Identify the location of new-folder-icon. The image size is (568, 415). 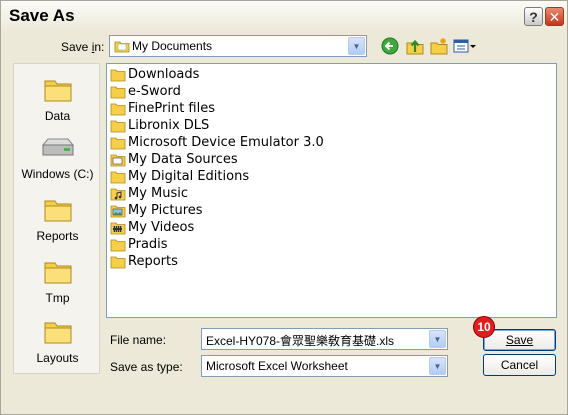
(439, 46).